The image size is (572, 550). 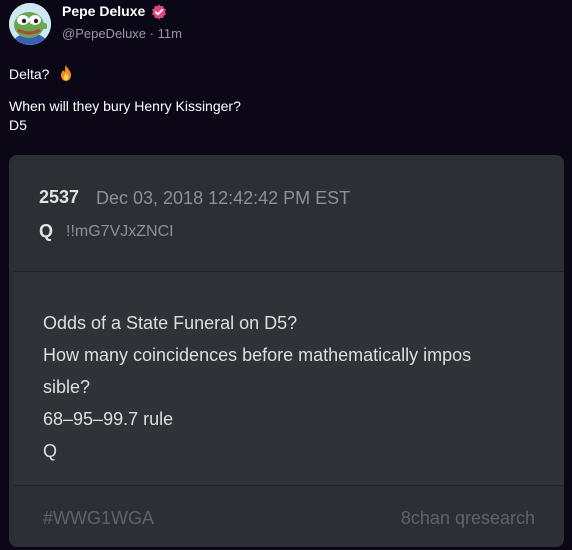 I want to click on fire-icon, so click(x=66, y=73).